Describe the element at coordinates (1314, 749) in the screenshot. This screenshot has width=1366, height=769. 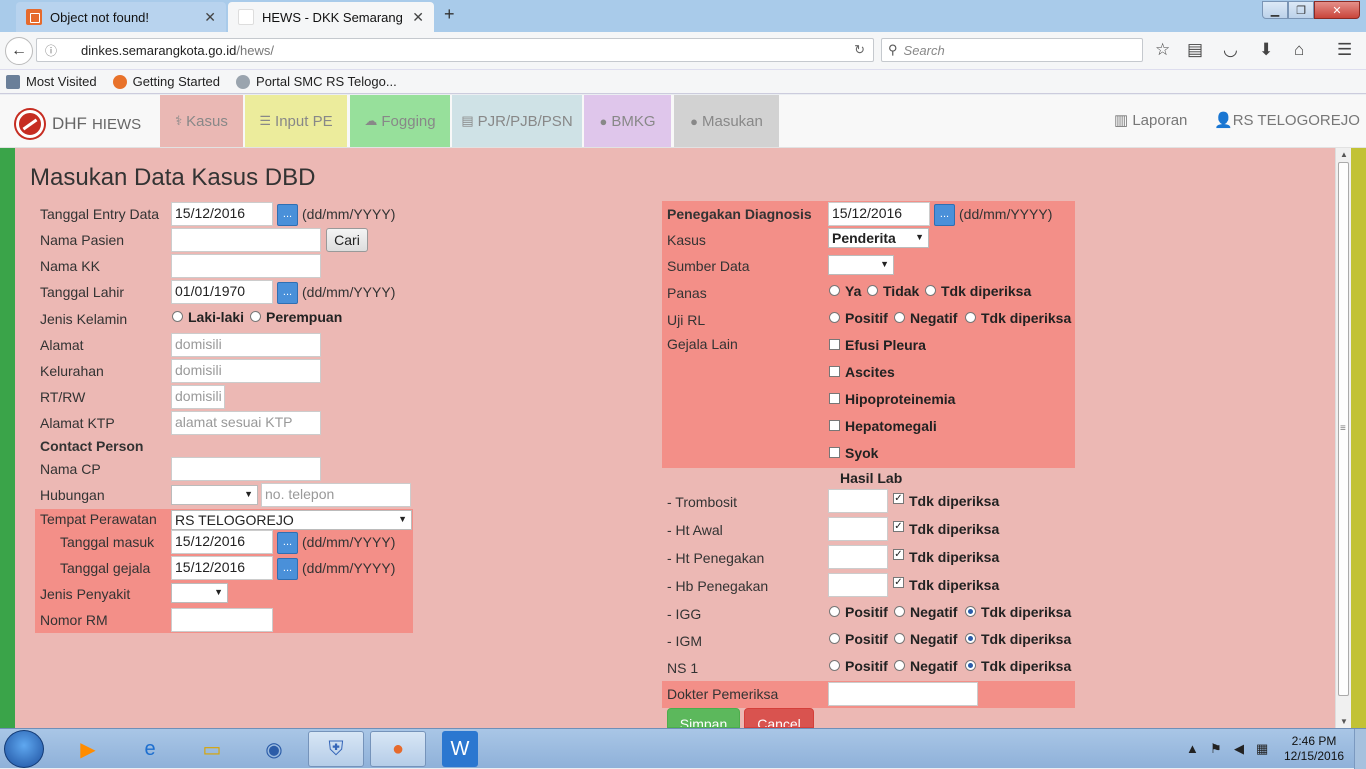
I see `clock: 2:46 PM 12/15/2016` at that location.